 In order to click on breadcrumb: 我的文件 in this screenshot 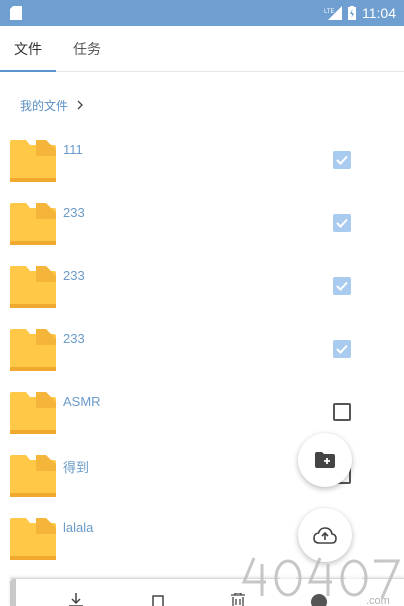, I will do `click(52, 105)`.